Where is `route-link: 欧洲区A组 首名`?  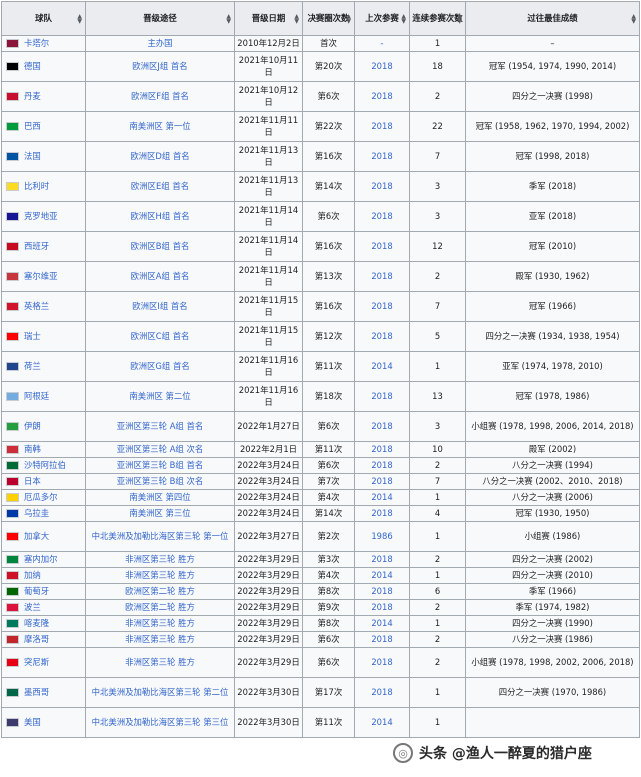
route-link: 欧洲区A组 首名 is located at coordinates (160, 276).